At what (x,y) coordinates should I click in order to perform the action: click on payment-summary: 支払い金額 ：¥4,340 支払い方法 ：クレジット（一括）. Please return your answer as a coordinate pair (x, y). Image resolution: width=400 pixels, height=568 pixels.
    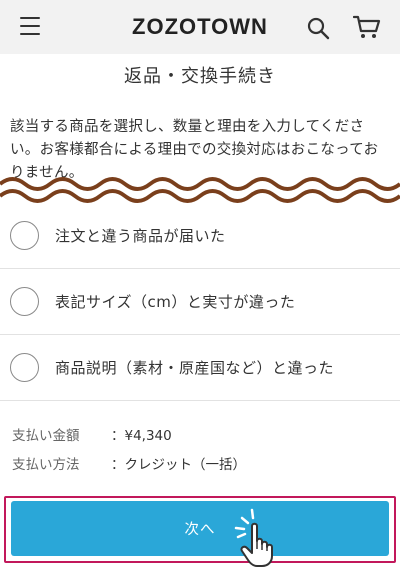
    Looking at the image, I should click on (202, 453).